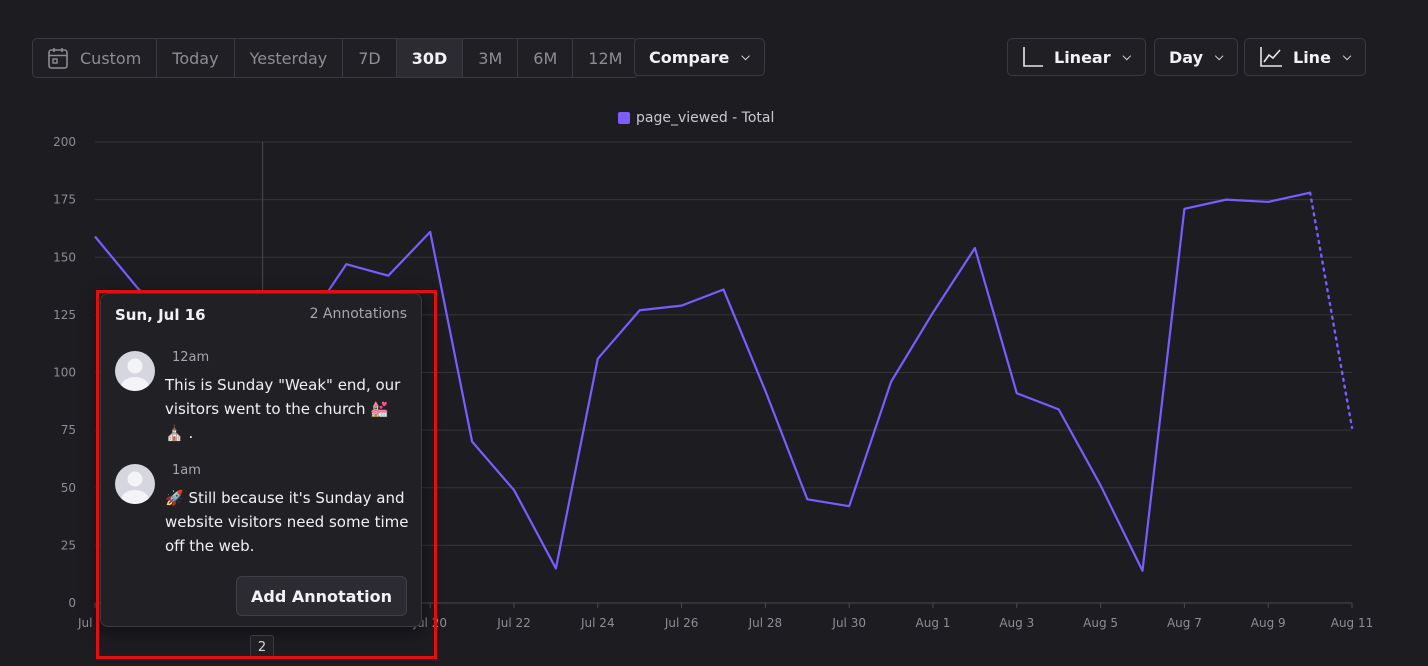 The width and height of the screenshot is (1428, 666). What do you see at coordinates (1016, 623) in the screenshot?
I see `x-tick-label: Aug 3` at bounding box center [1016, 623].